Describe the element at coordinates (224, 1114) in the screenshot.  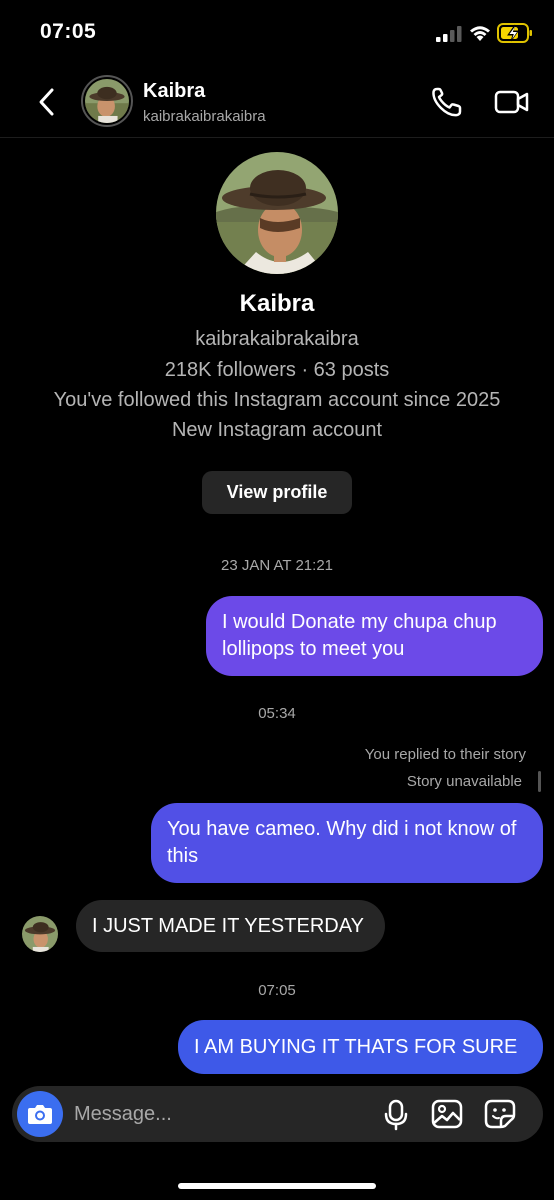
I see `message-input` at that location.